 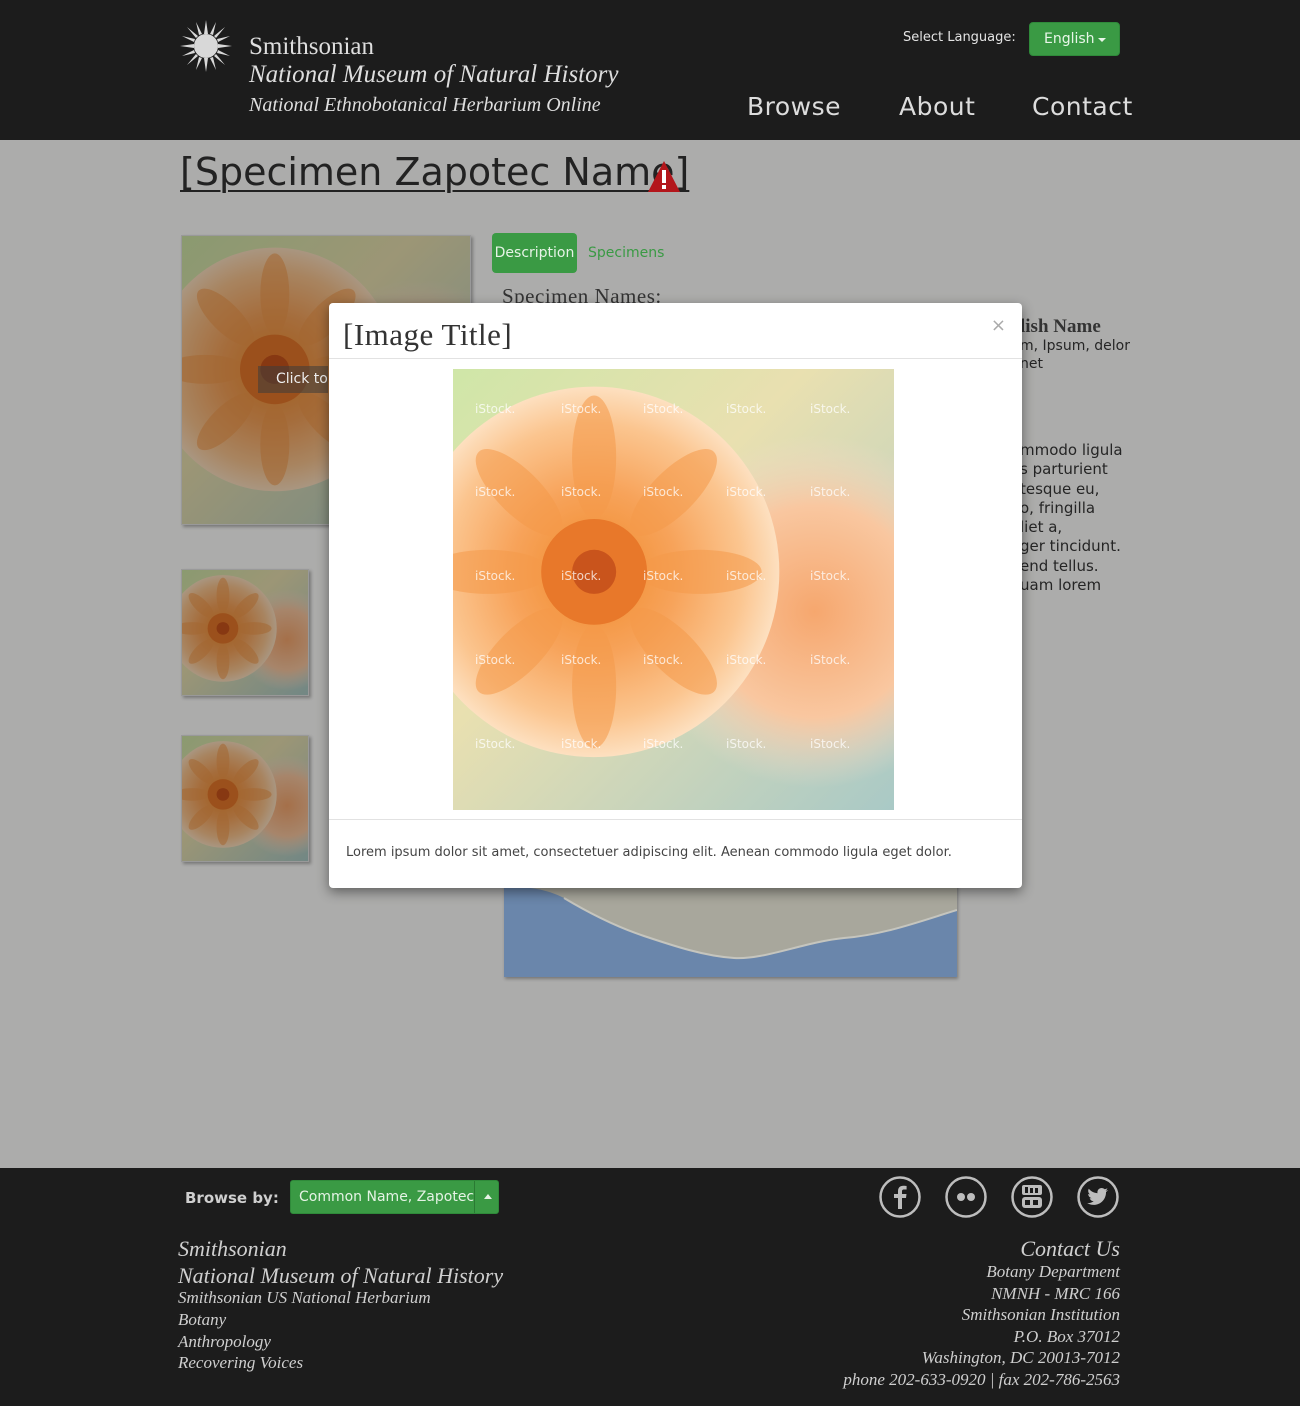 What do you see at coordinates (202, 1320) in the screenshot?
I see `footer-botany-link: Botany` at bounding box center [202, 1320].